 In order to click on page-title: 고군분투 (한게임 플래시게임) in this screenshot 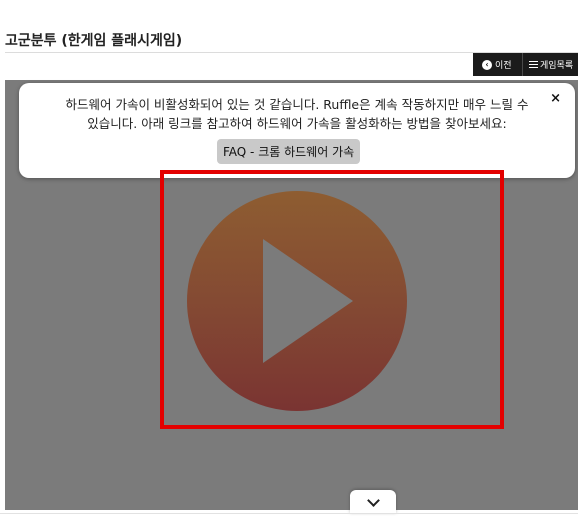, I will do `click(94, 41)`.